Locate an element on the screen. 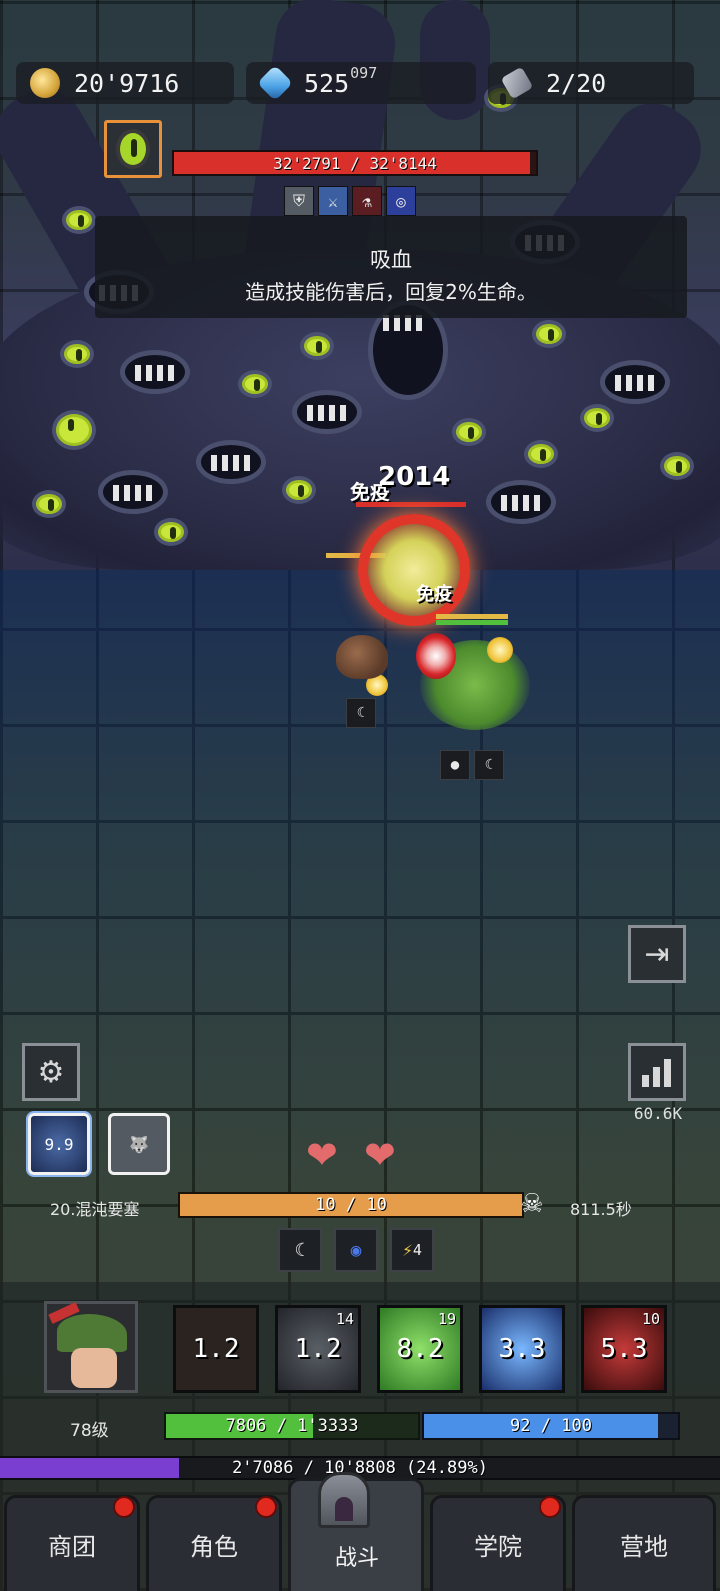 This screenshot has width=720, height=1591. skill-slot-3: 19 8.2 is located at coordinates (420, 1349).